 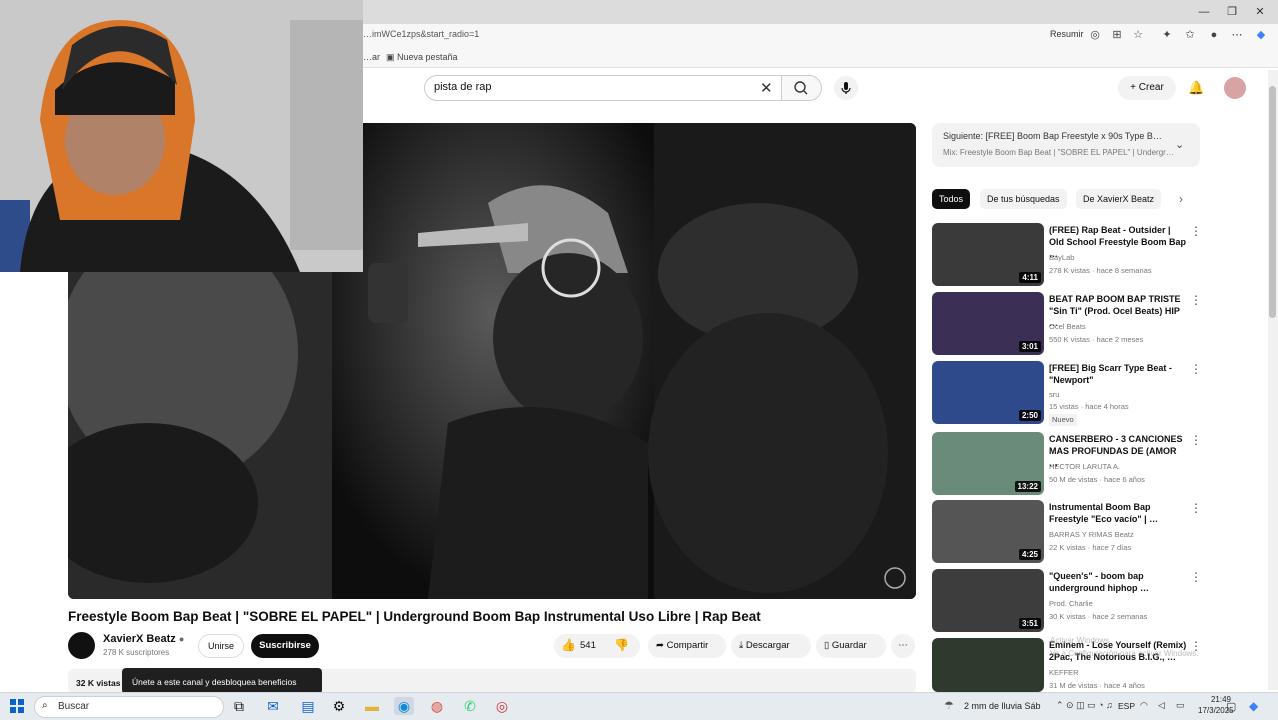 I want to click on profile-icon: ●, so click(x=1214, y=35).